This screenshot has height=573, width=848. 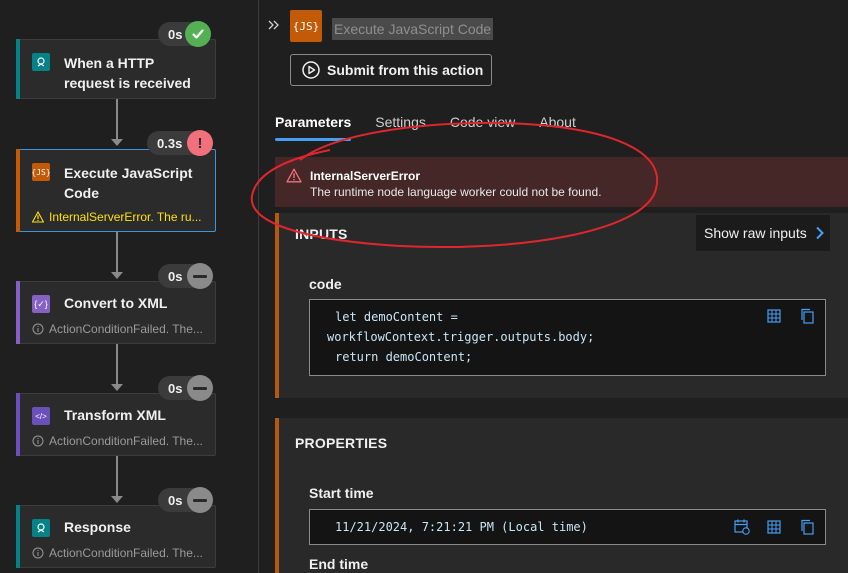 I want to click on submit-label: Submit from this action, so click(x=405, y=70).